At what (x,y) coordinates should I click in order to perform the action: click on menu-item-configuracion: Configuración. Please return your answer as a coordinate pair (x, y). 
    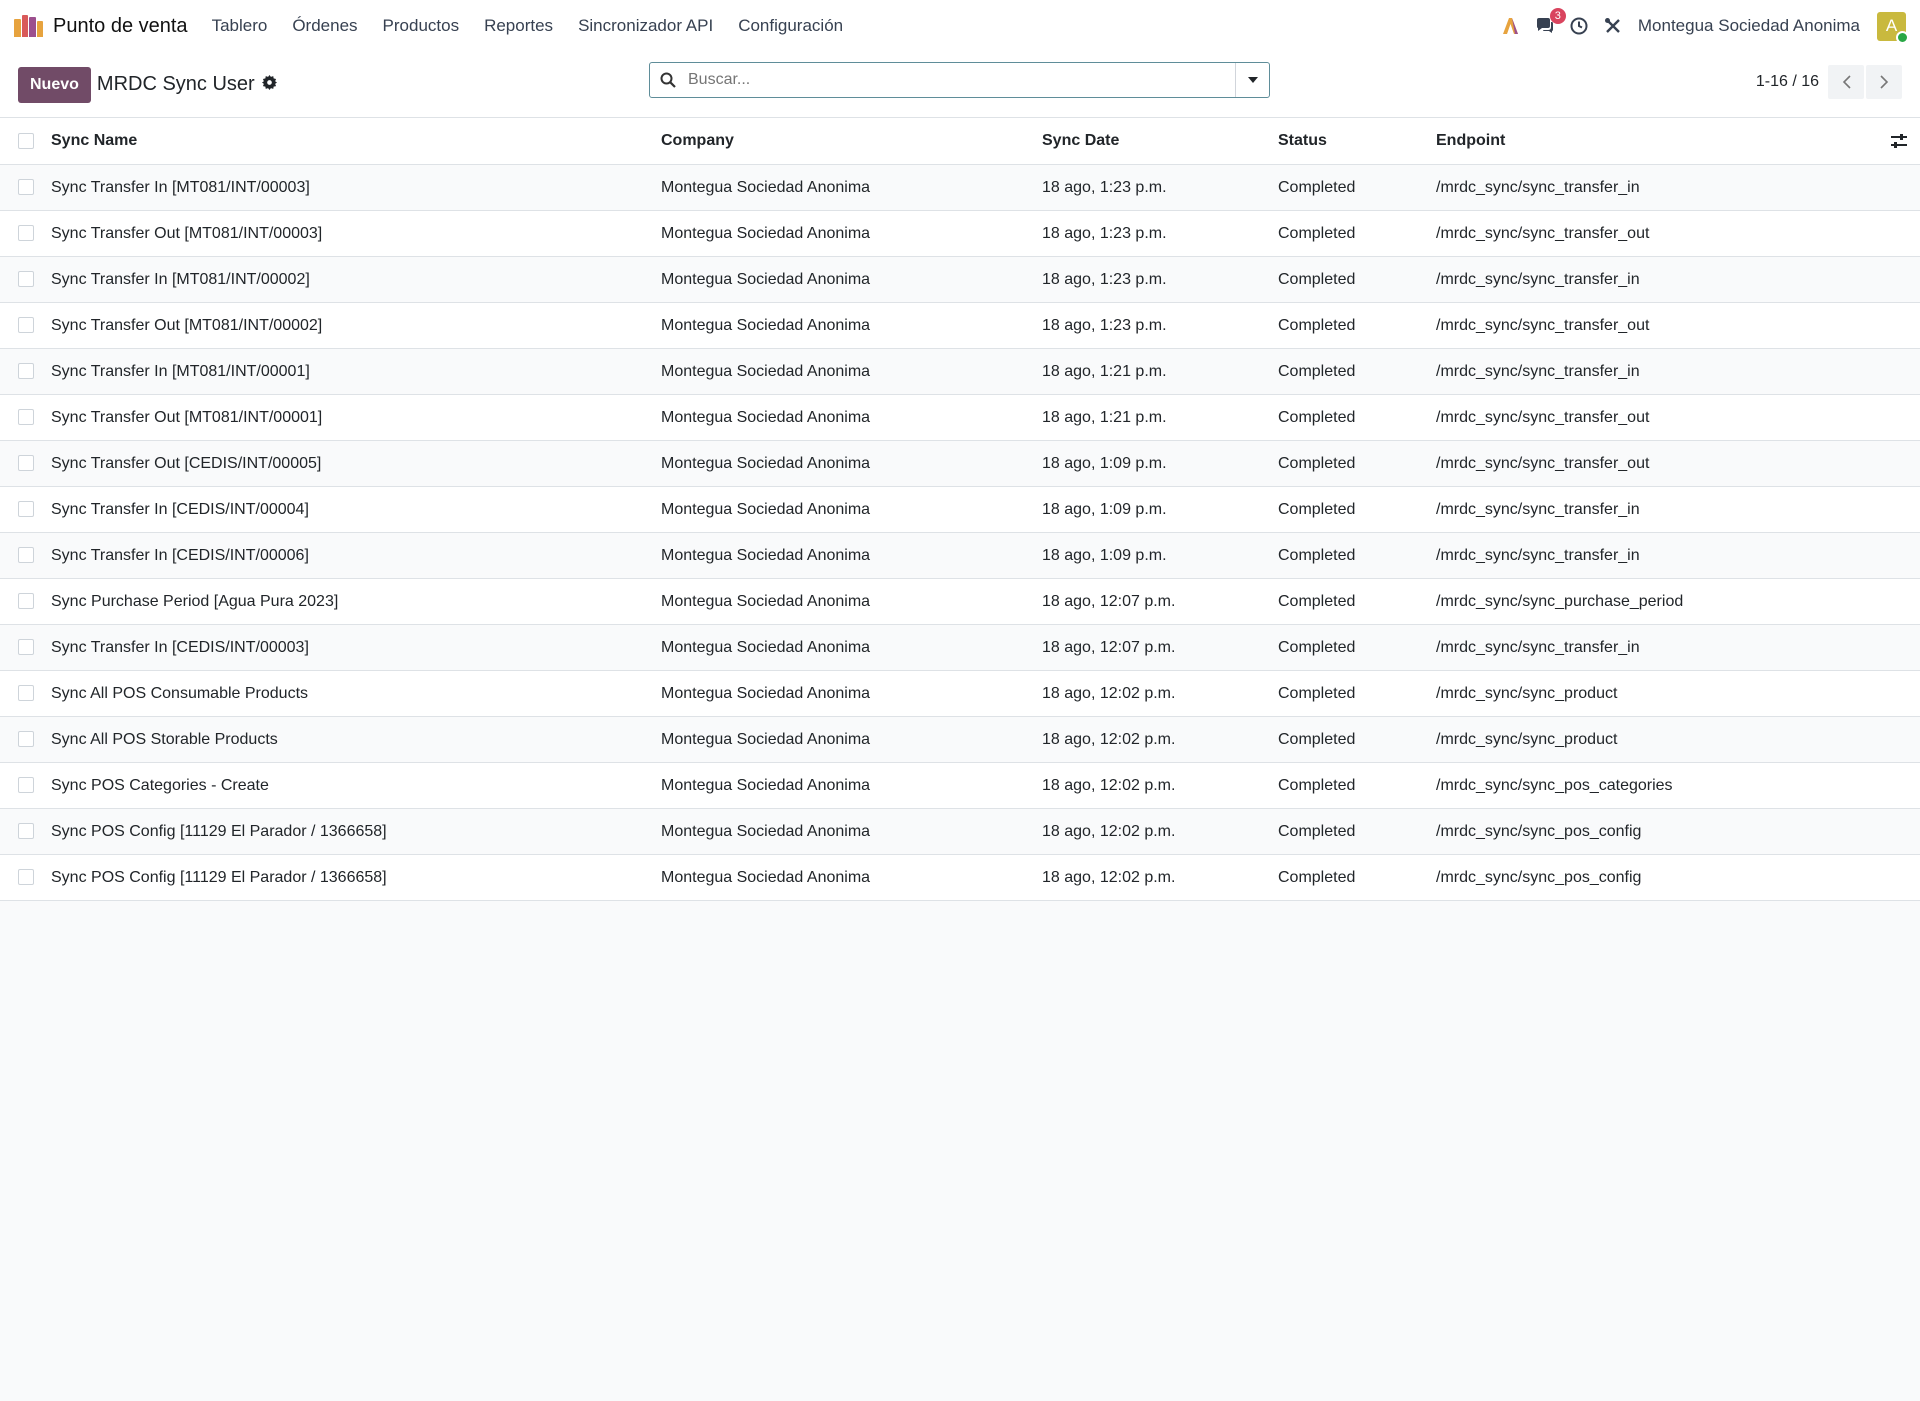
    Looking at the image, I should click on (790, 26).